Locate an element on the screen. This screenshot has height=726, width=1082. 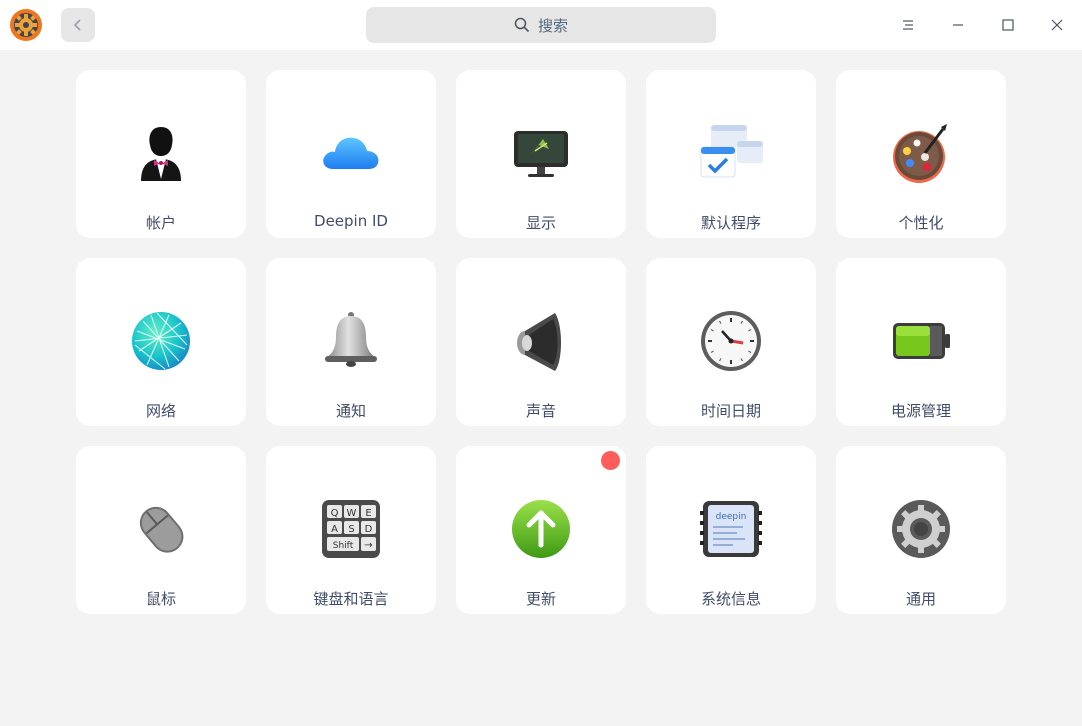
back-button is located at coordinates (78, 25).